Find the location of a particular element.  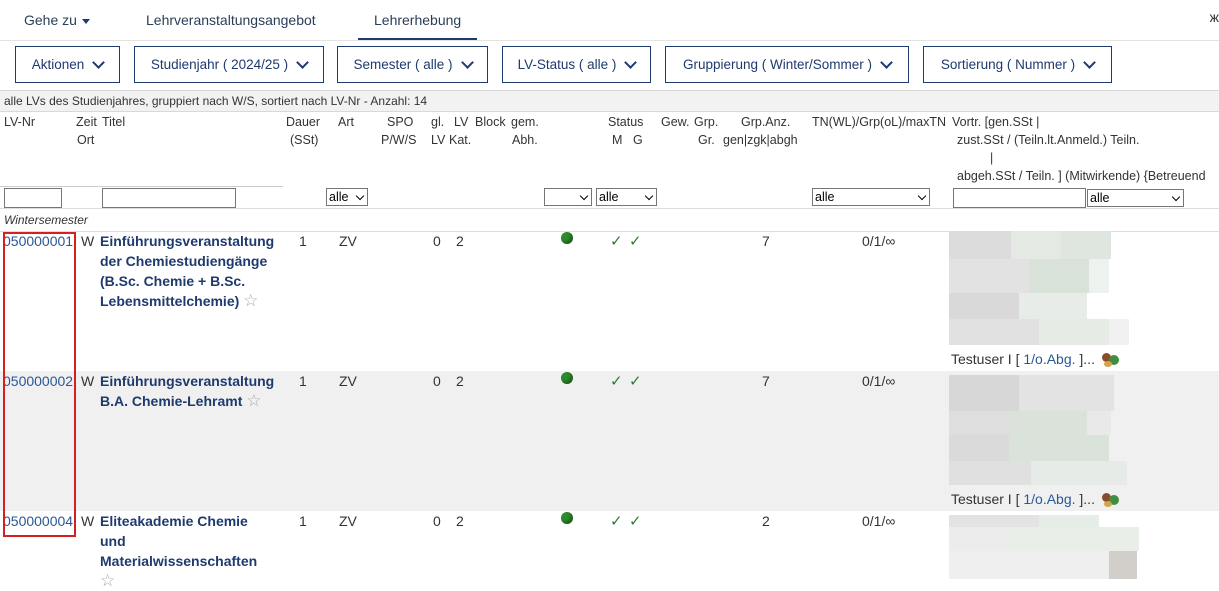

lv-status-label: LV-Status ( alle ) is located at coordinates (567, 64).